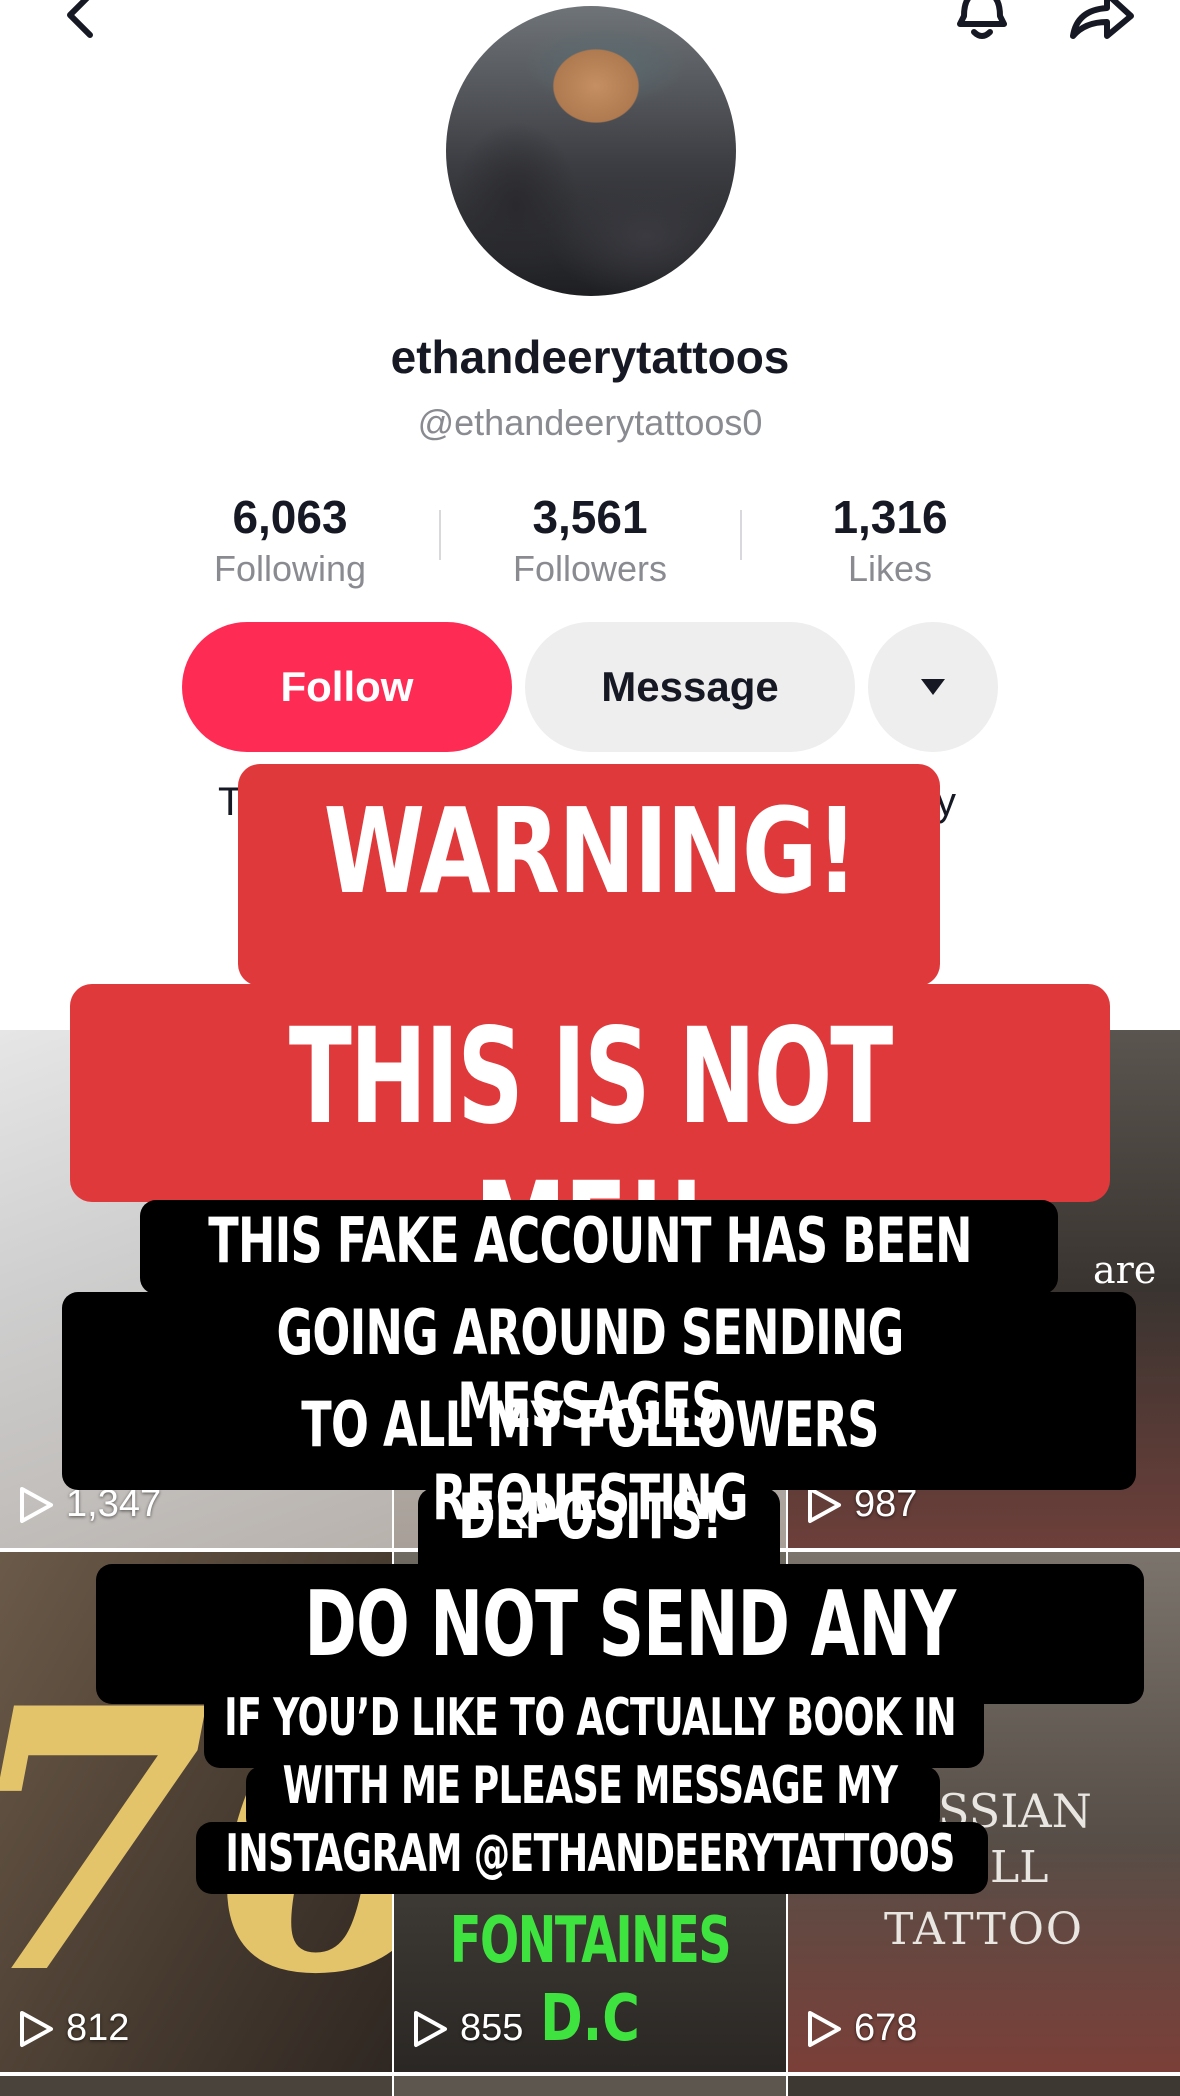 This screenshot has width=1180, height=2096. I want to click on stat-label: Likes, so click(890, 568).